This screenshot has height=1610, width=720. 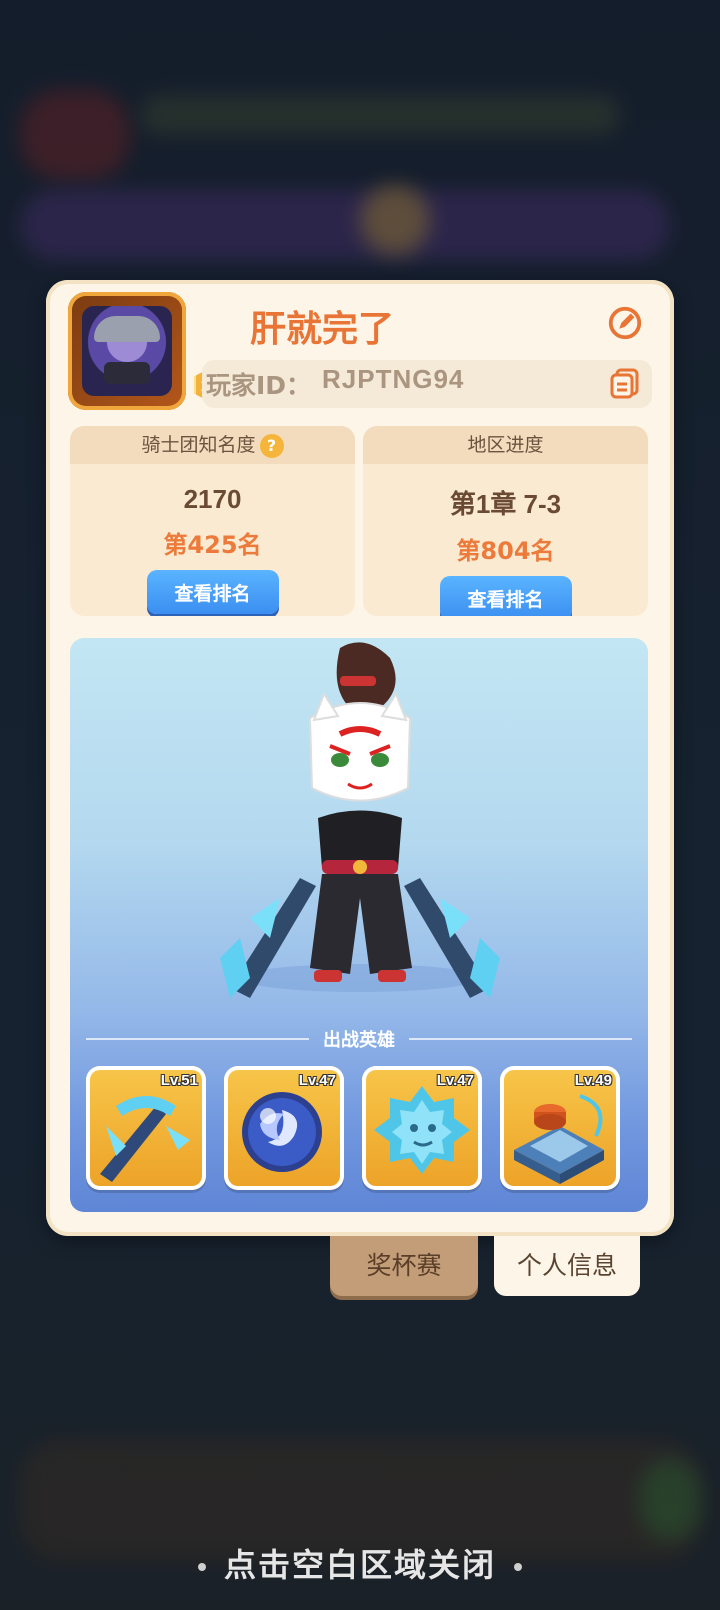 I want to click on avatar-mask, so click(x=127, y=373).